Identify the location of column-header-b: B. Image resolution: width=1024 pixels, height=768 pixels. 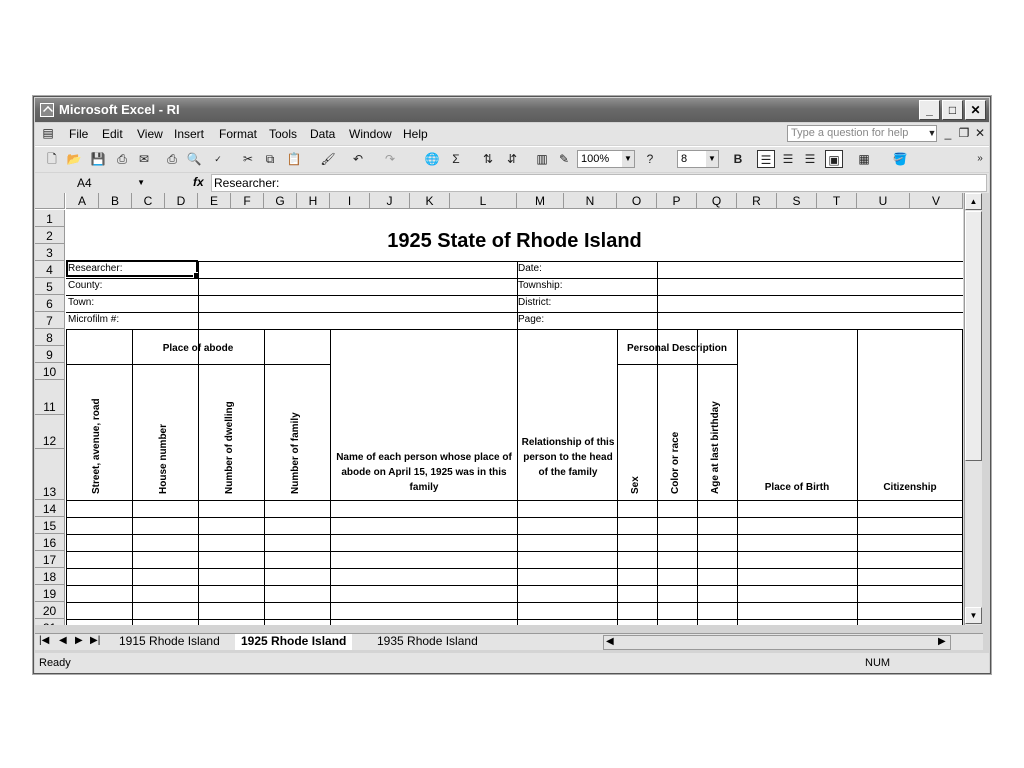
(115, 201).